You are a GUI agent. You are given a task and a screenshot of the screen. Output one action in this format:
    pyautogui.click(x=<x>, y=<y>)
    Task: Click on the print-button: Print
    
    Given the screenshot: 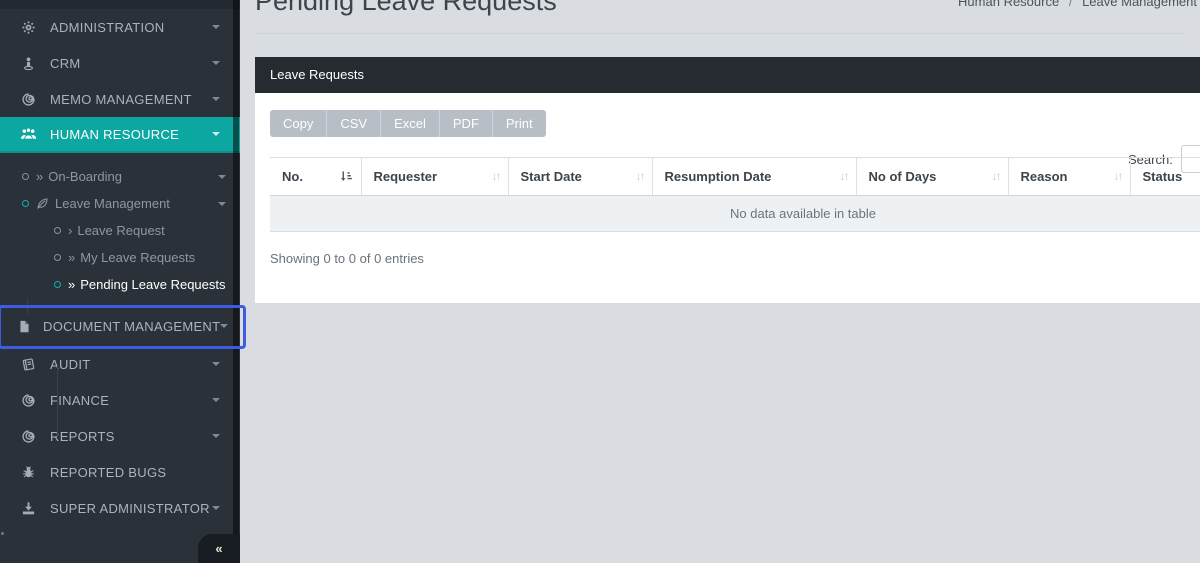 What is the action you would take?
    pyautogui.click(x=519, y=123)
    